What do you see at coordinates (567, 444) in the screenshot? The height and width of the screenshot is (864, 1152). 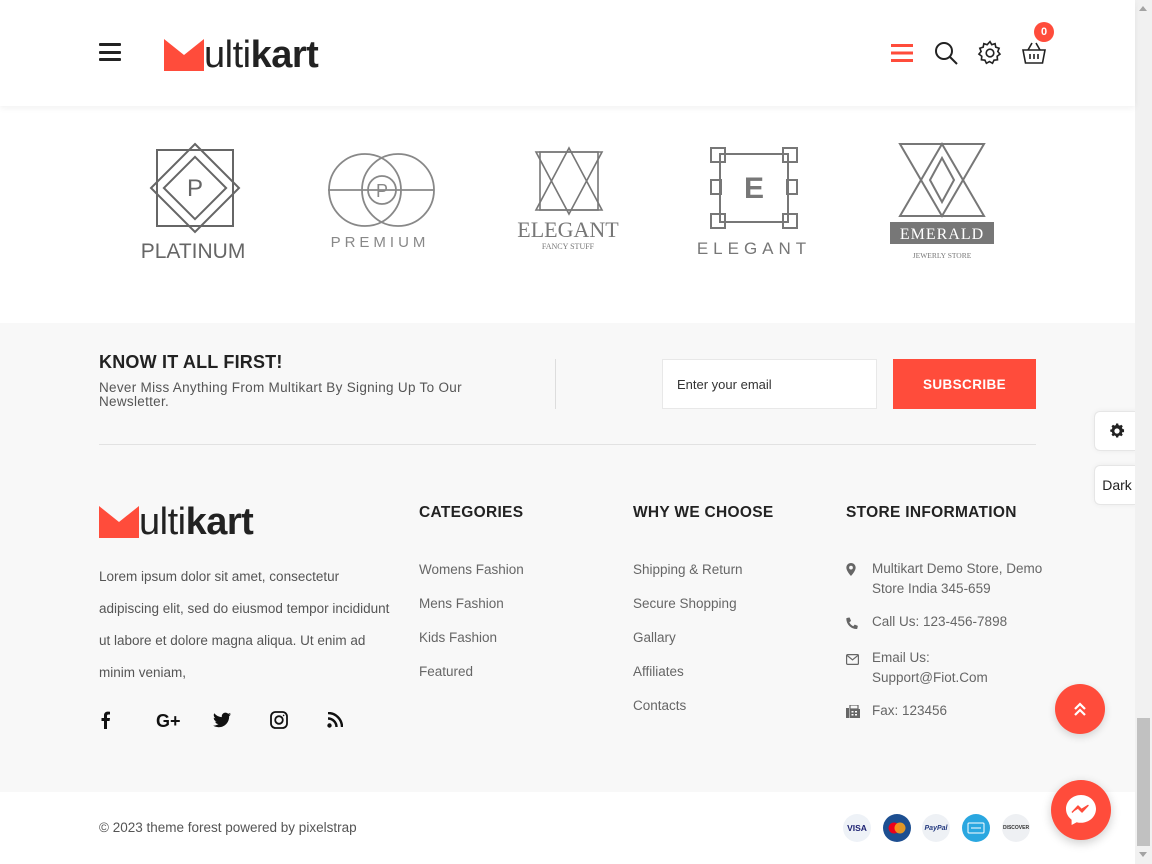 I see `footer-divider` at bounding box center [567, 444].